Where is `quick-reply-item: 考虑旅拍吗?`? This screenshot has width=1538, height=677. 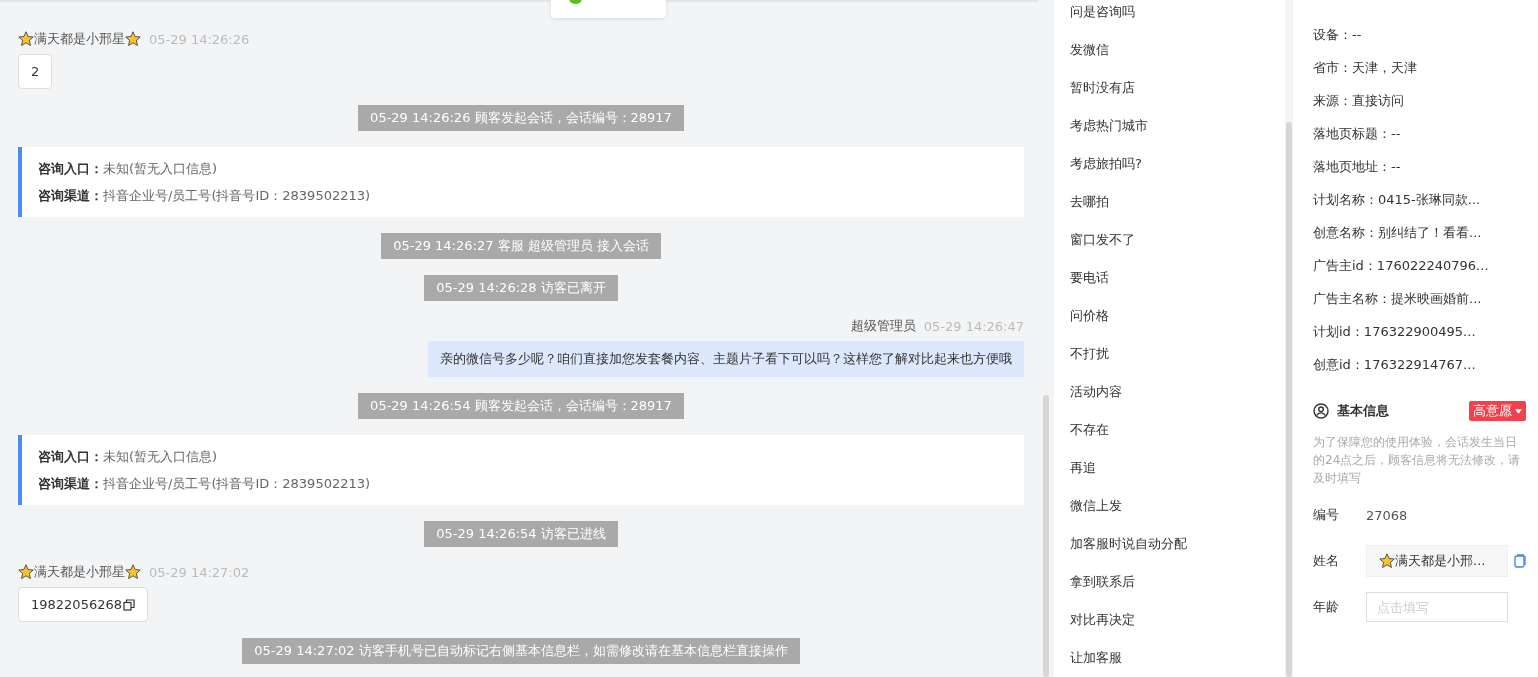
quick-reply-item: 考虑旅拍吗? is located at coordinates (1169, 172).